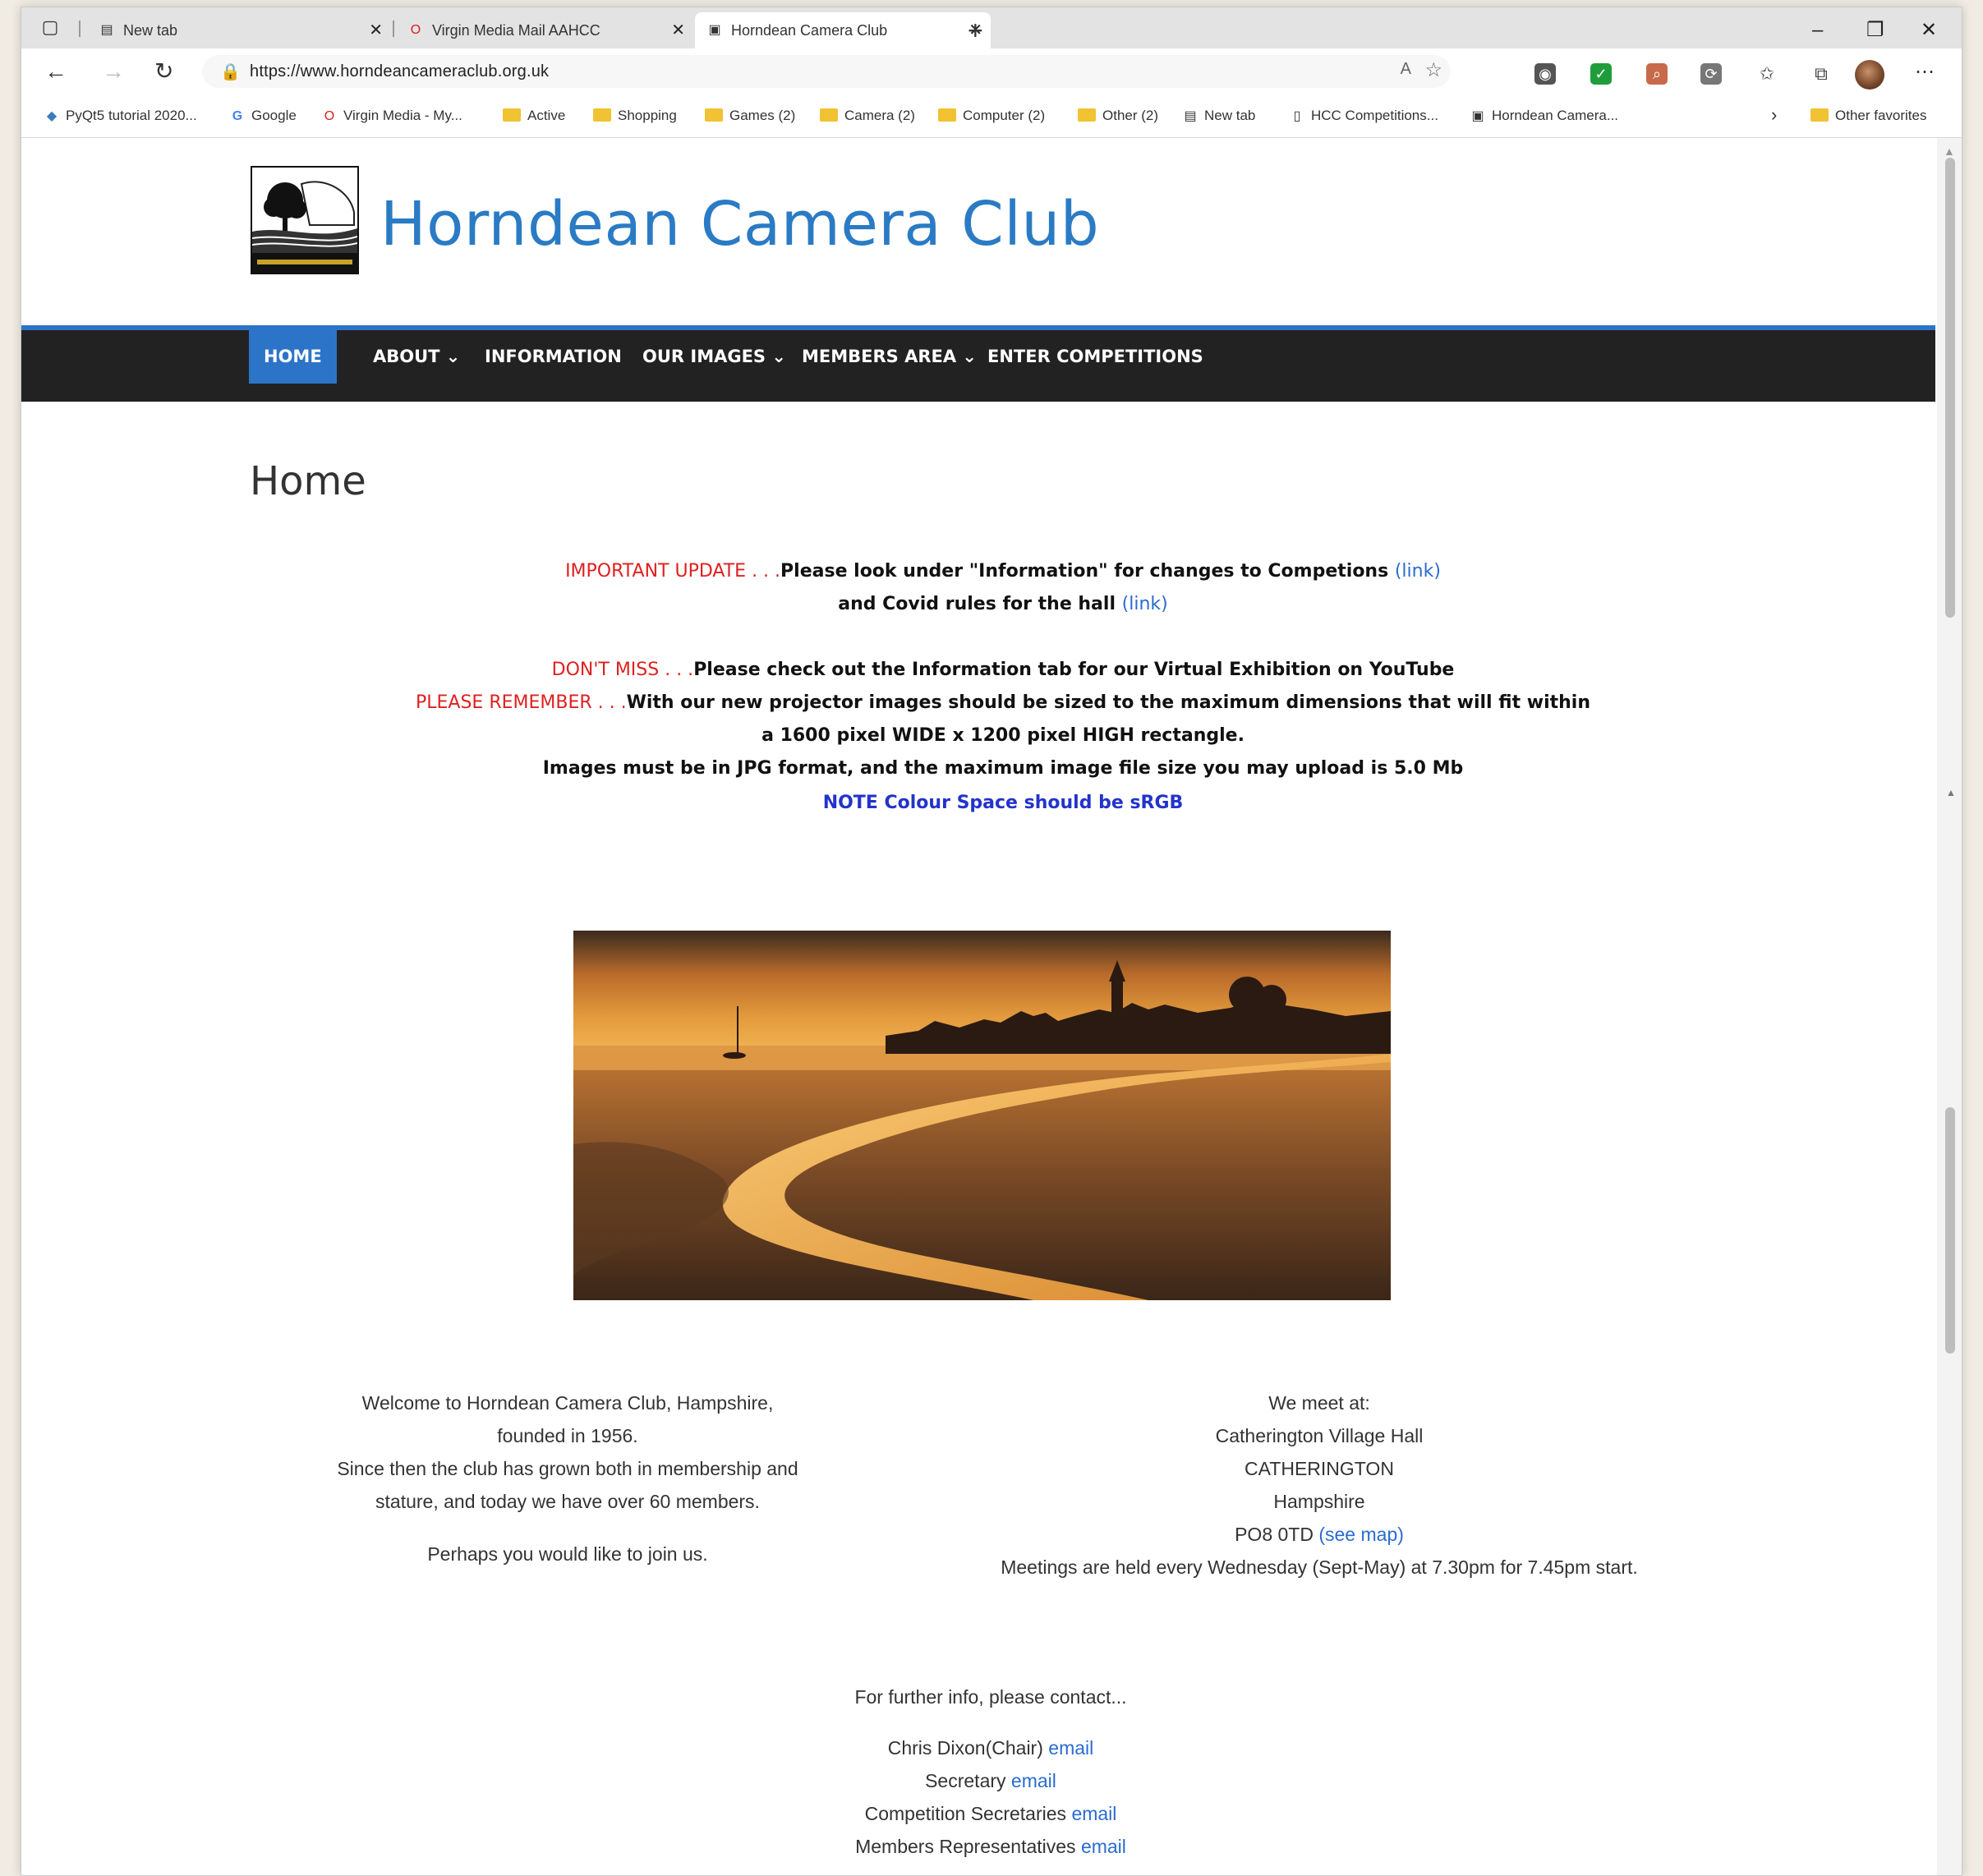 The width and height of the screenshot is (1983, 1876). What do you see at coordinates (1601, 74) in the screenshot?
I see `checkmark-extension-icon: ✓` at bounding box center [1601, 74].